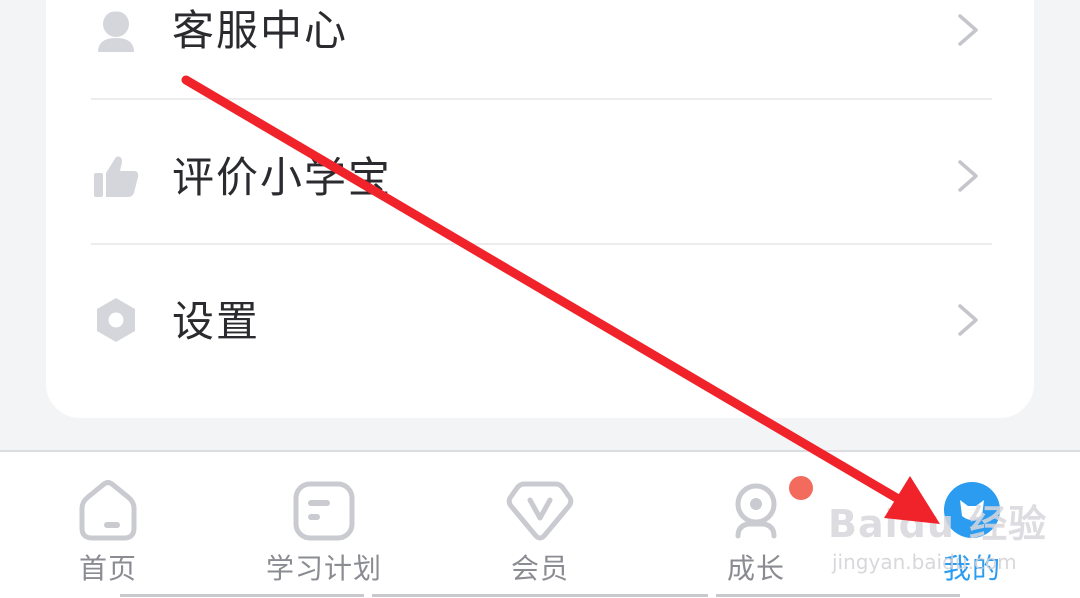 Image resolution: width=1080 pixels, height=598 pixels. What do you see at coordinates (924, 562) in the screenshot?
I see `watermark-url: jingyan.baidu.com` at bounding box center [924, 562].